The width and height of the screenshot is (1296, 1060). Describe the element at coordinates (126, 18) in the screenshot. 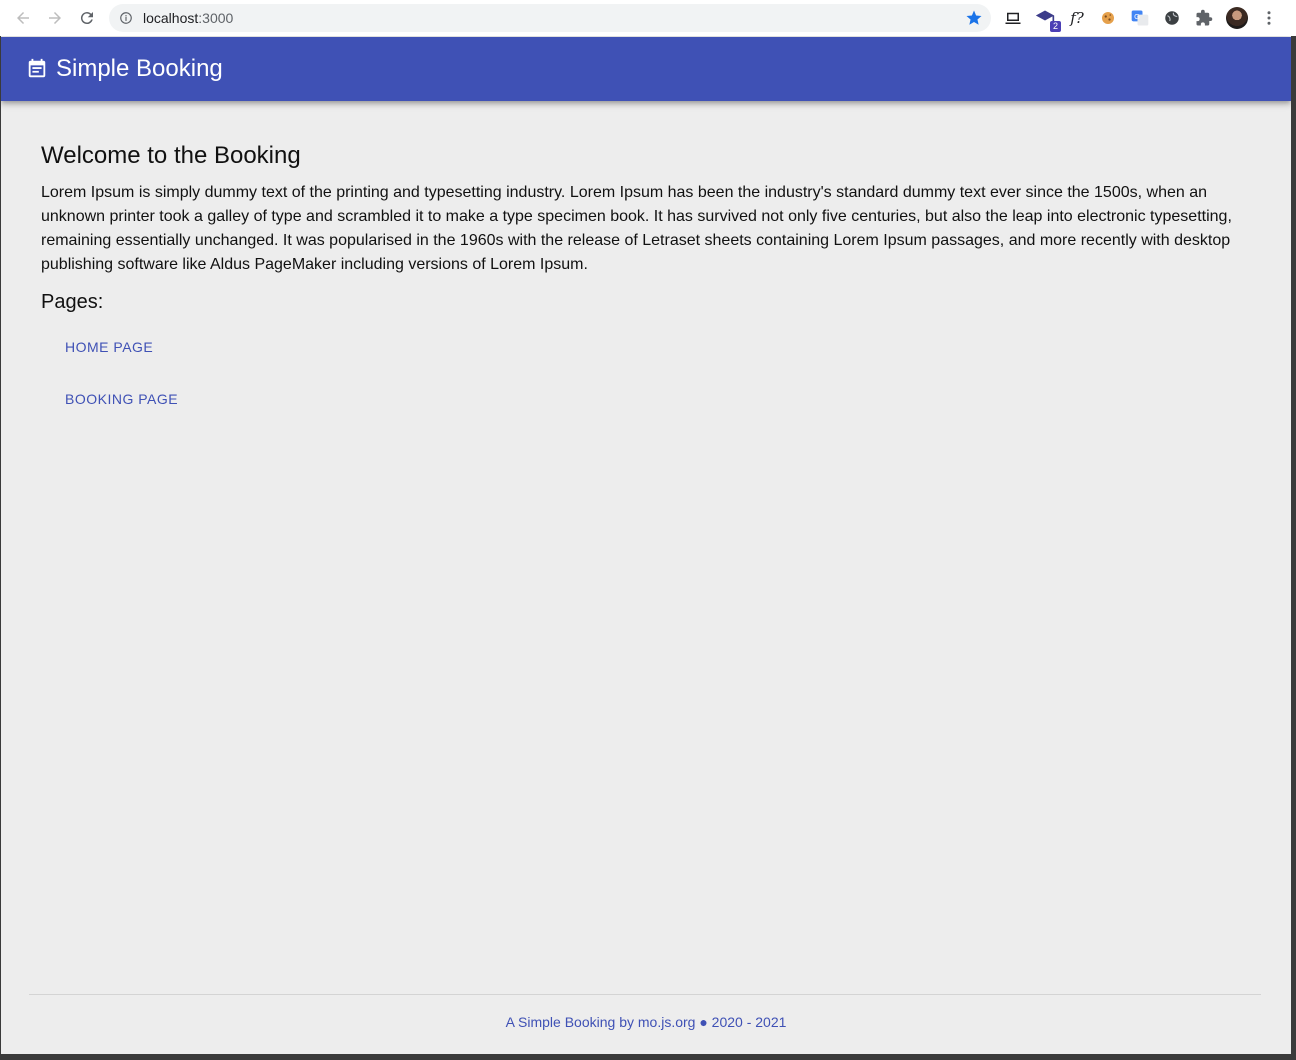

I see `info-icon` at that location.